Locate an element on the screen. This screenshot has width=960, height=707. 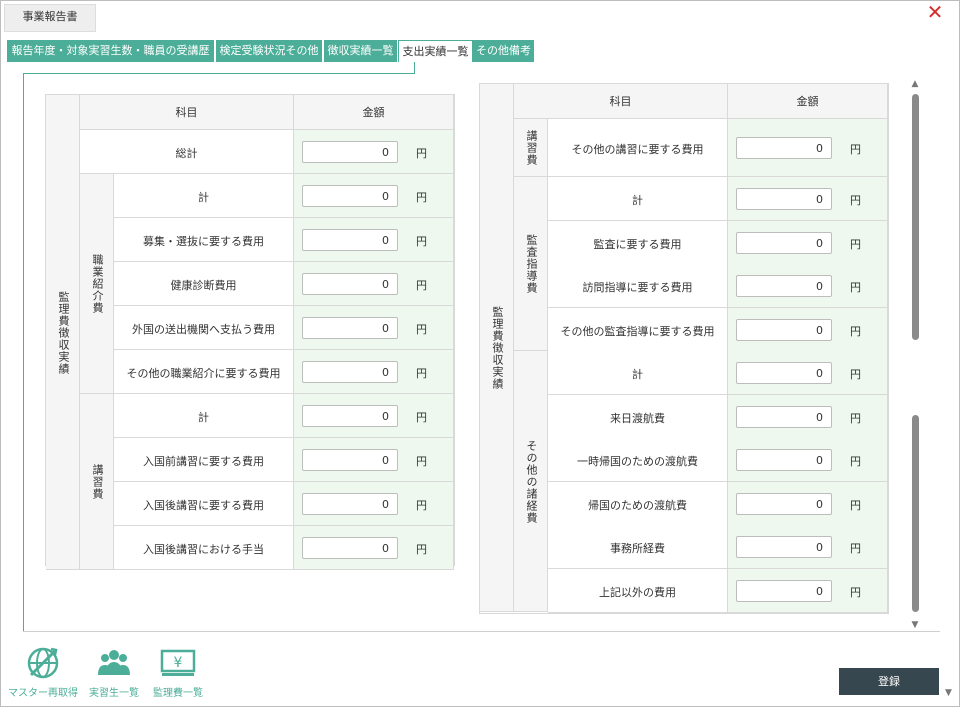
row-label-cell: 入国後講習における手当 is located at coordinates (204, 548).